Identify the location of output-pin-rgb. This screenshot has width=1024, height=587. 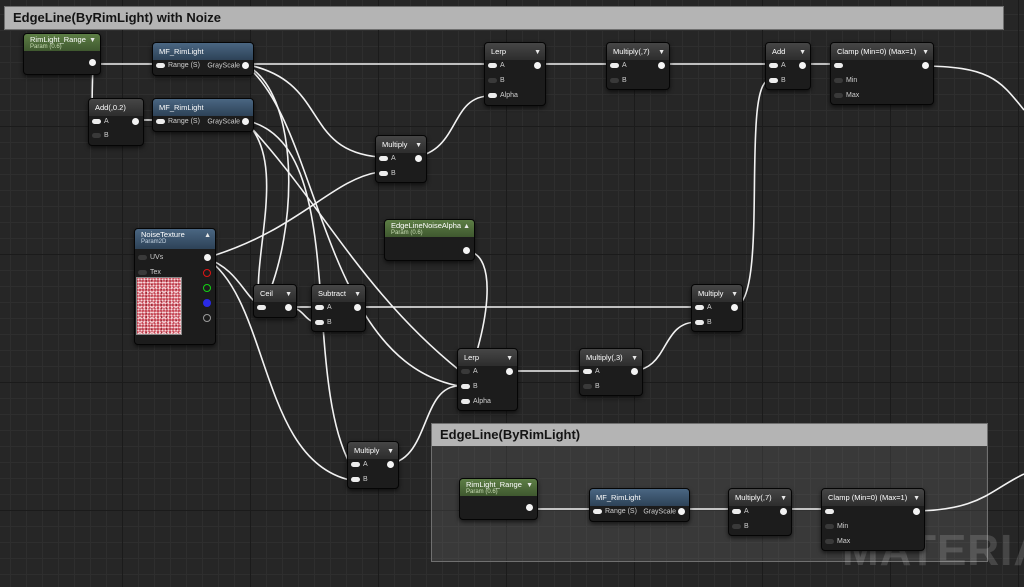
(207, 257).